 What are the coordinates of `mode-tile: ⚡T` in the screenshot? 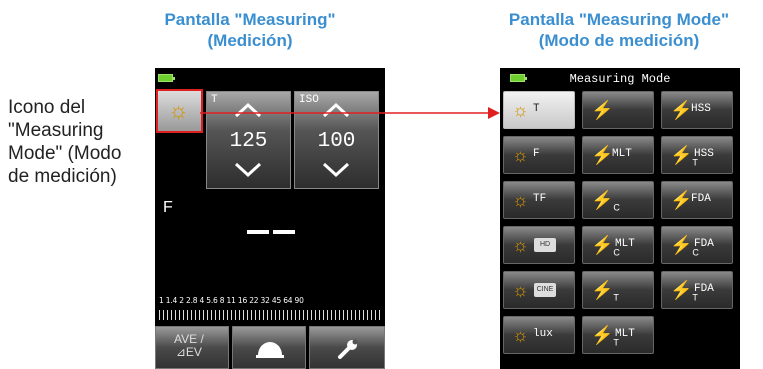 It's located at (618, 290).